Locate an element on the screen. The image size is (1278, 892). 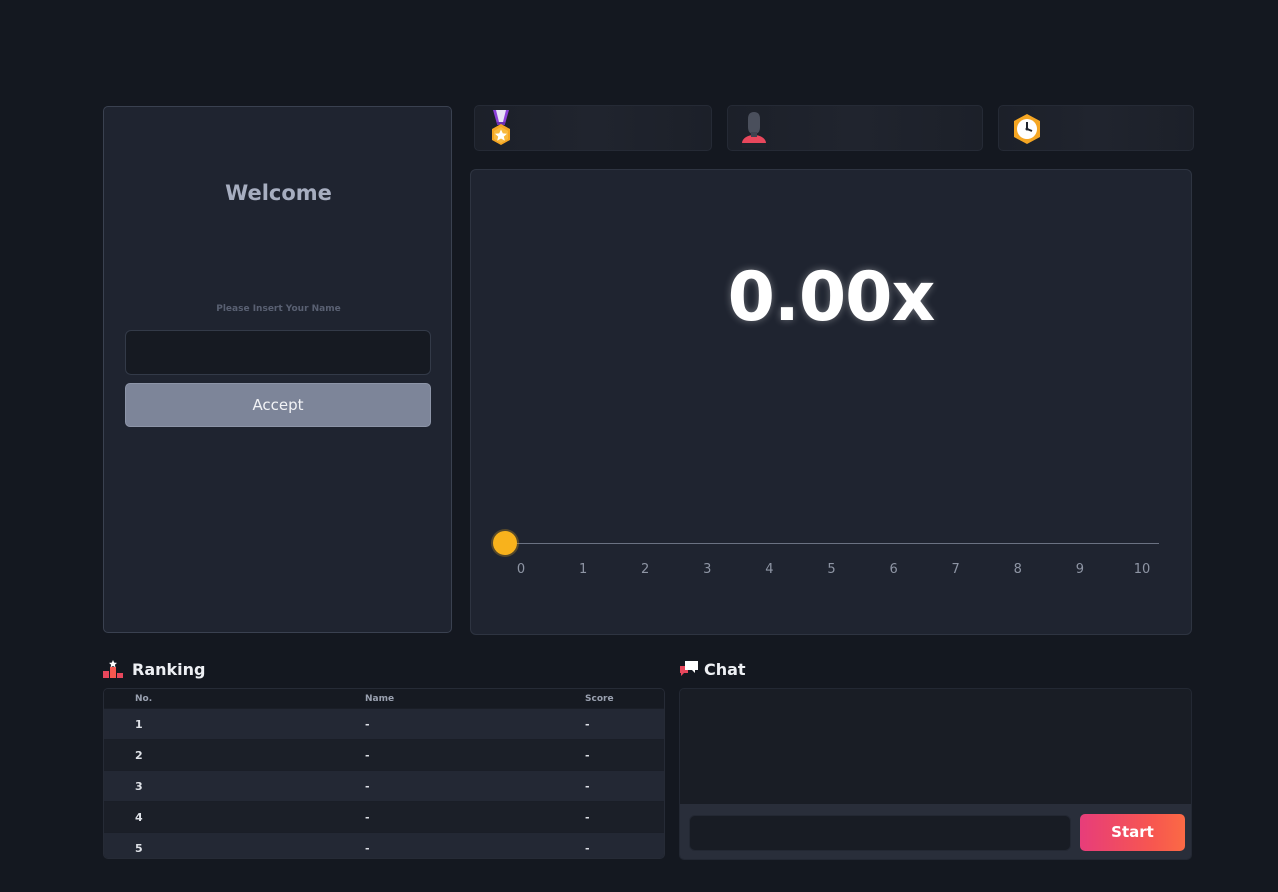
points-stat is located at coordinates (593, 128).